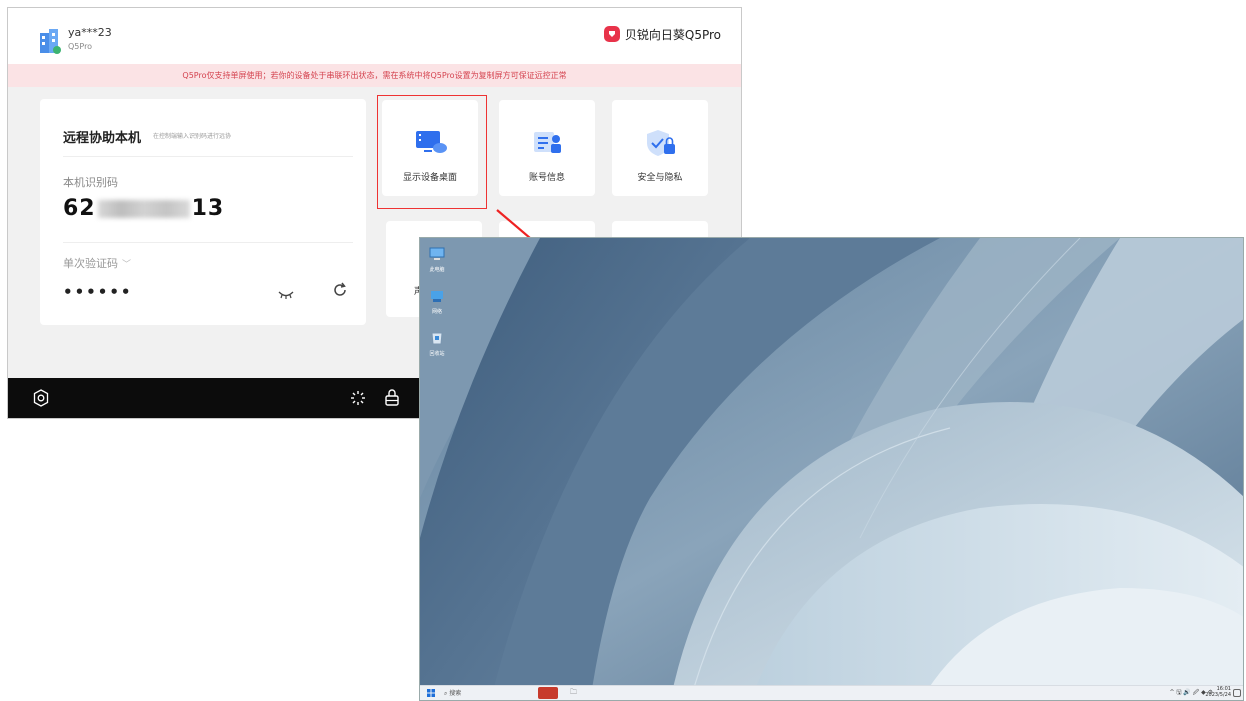 The width and height of the screenshot is (1246, 701). I want to click on device-id-suffix: 13, so click(208, 208).